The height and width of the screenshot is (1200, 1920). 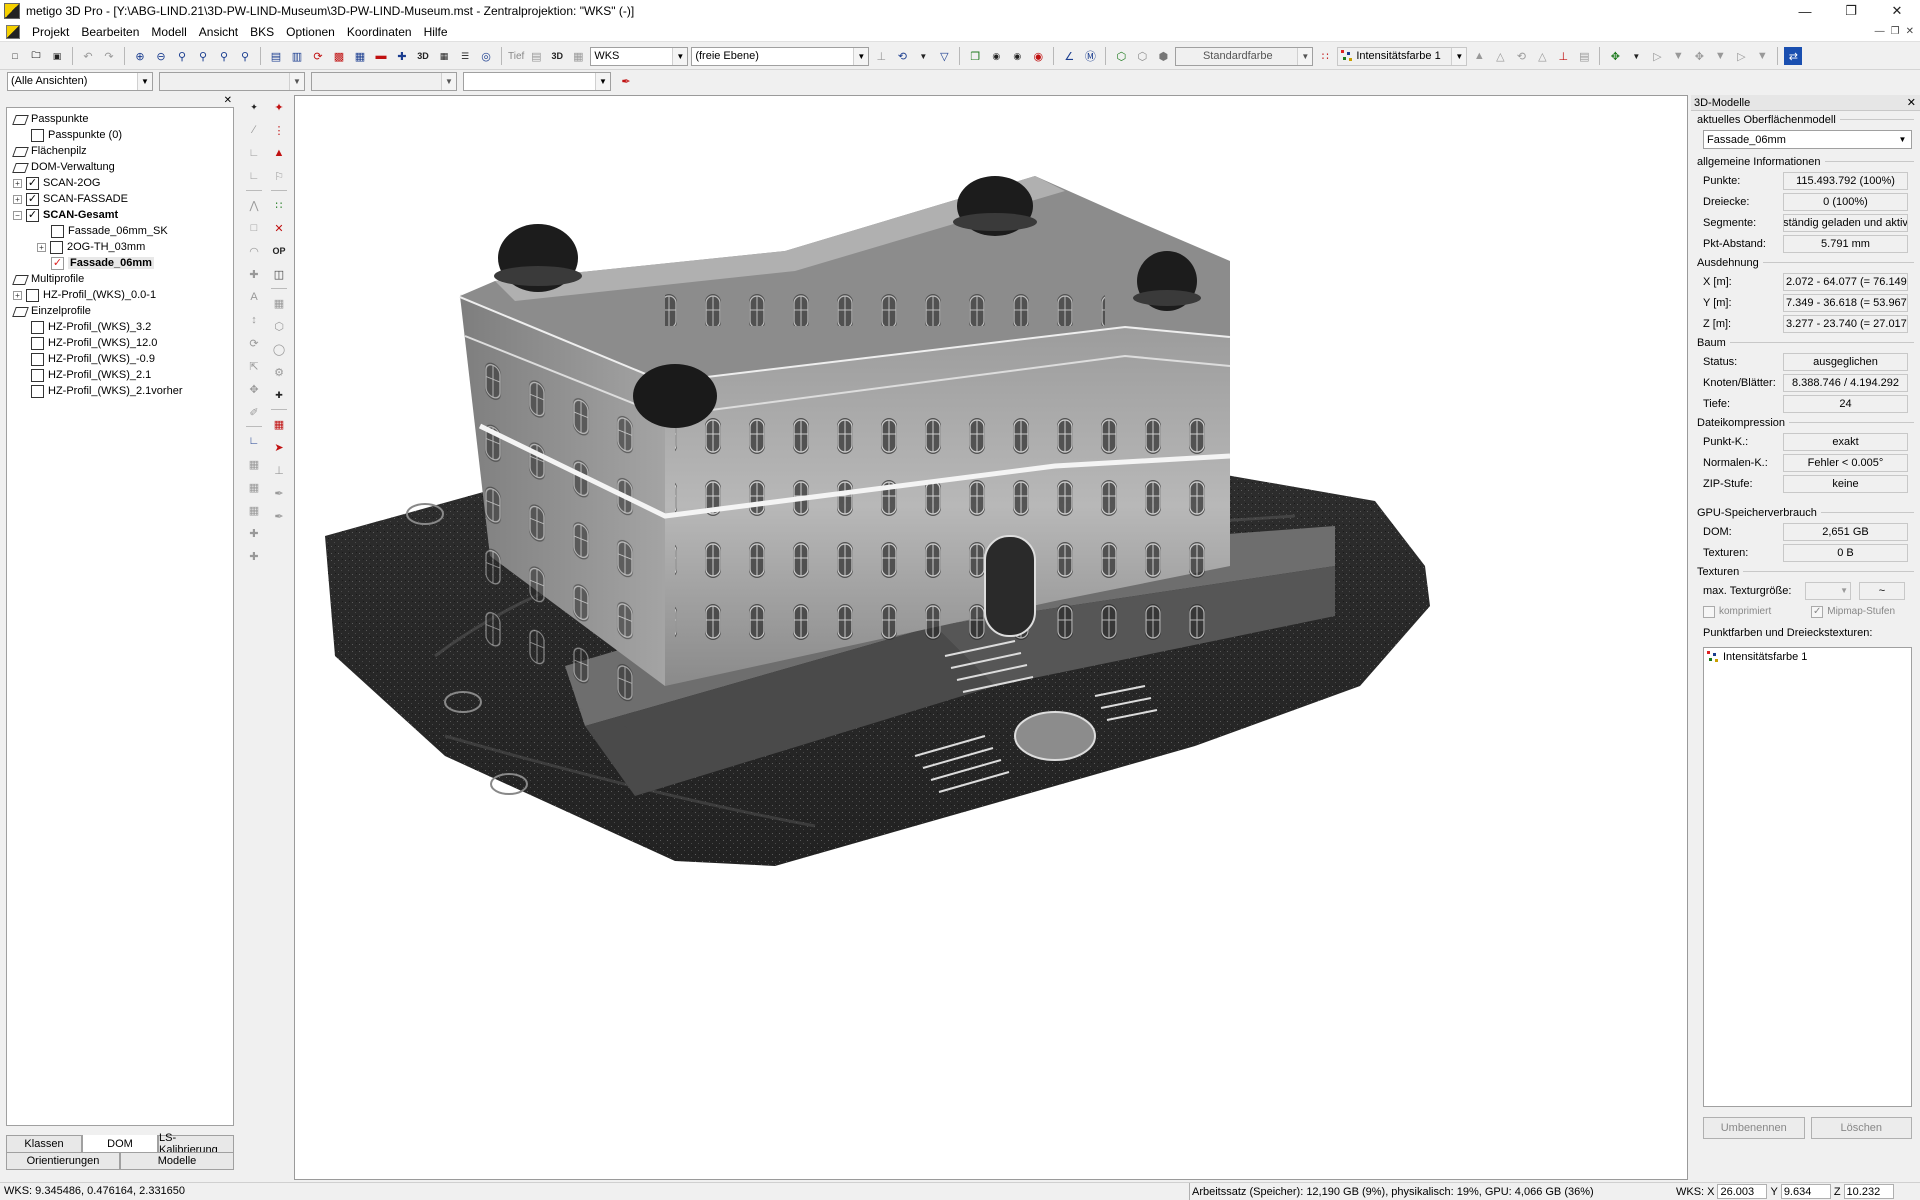 What do you see at coordinates (1163, 56) in the screenshot?
I see `surface-icon: ⬢` at bounding box center [1163, 56].